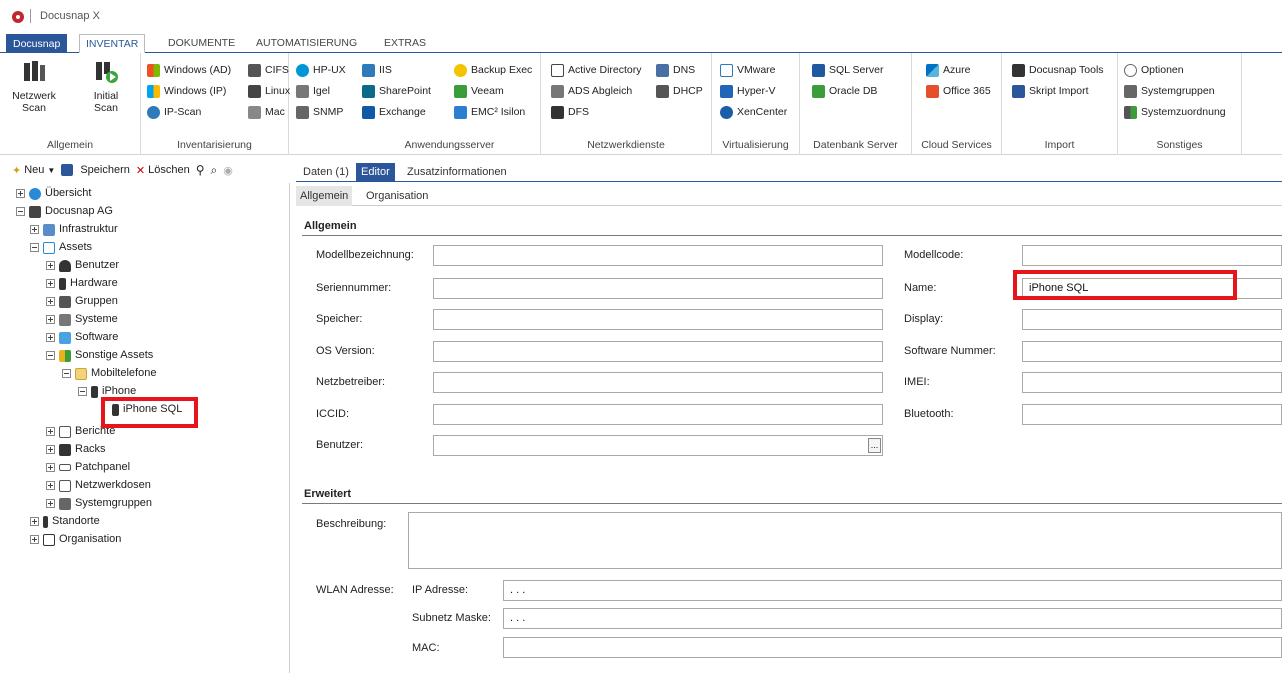  I want to click on ip-scan-button: IP-Scan, so click(174, 112).